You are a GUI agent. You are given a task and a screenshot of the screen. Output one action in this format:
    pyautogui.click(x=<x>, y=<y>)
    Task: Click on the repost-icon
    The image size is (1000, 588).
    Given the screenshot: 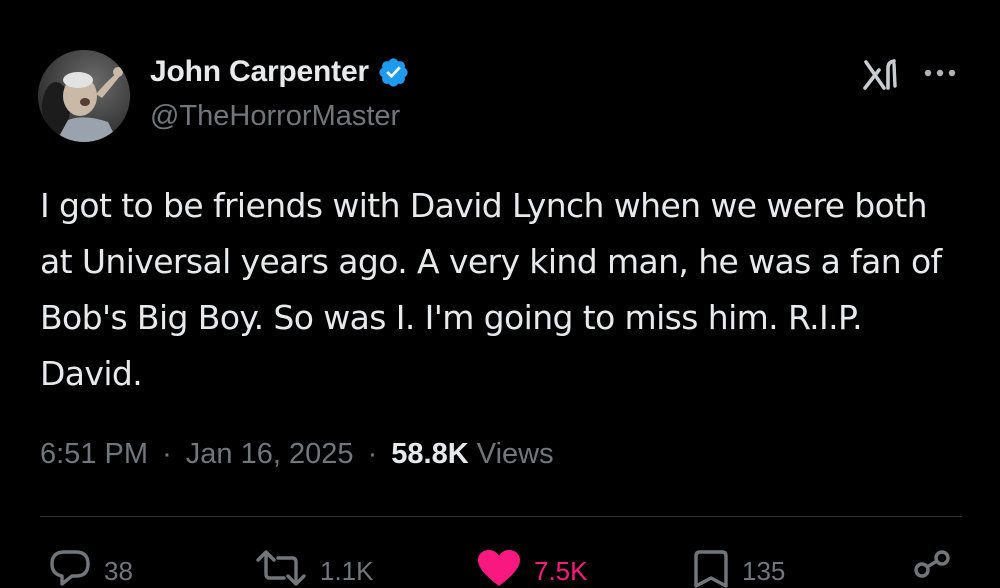 What is the action you would take?
    pyautogui.click(x=281, y=568)
    